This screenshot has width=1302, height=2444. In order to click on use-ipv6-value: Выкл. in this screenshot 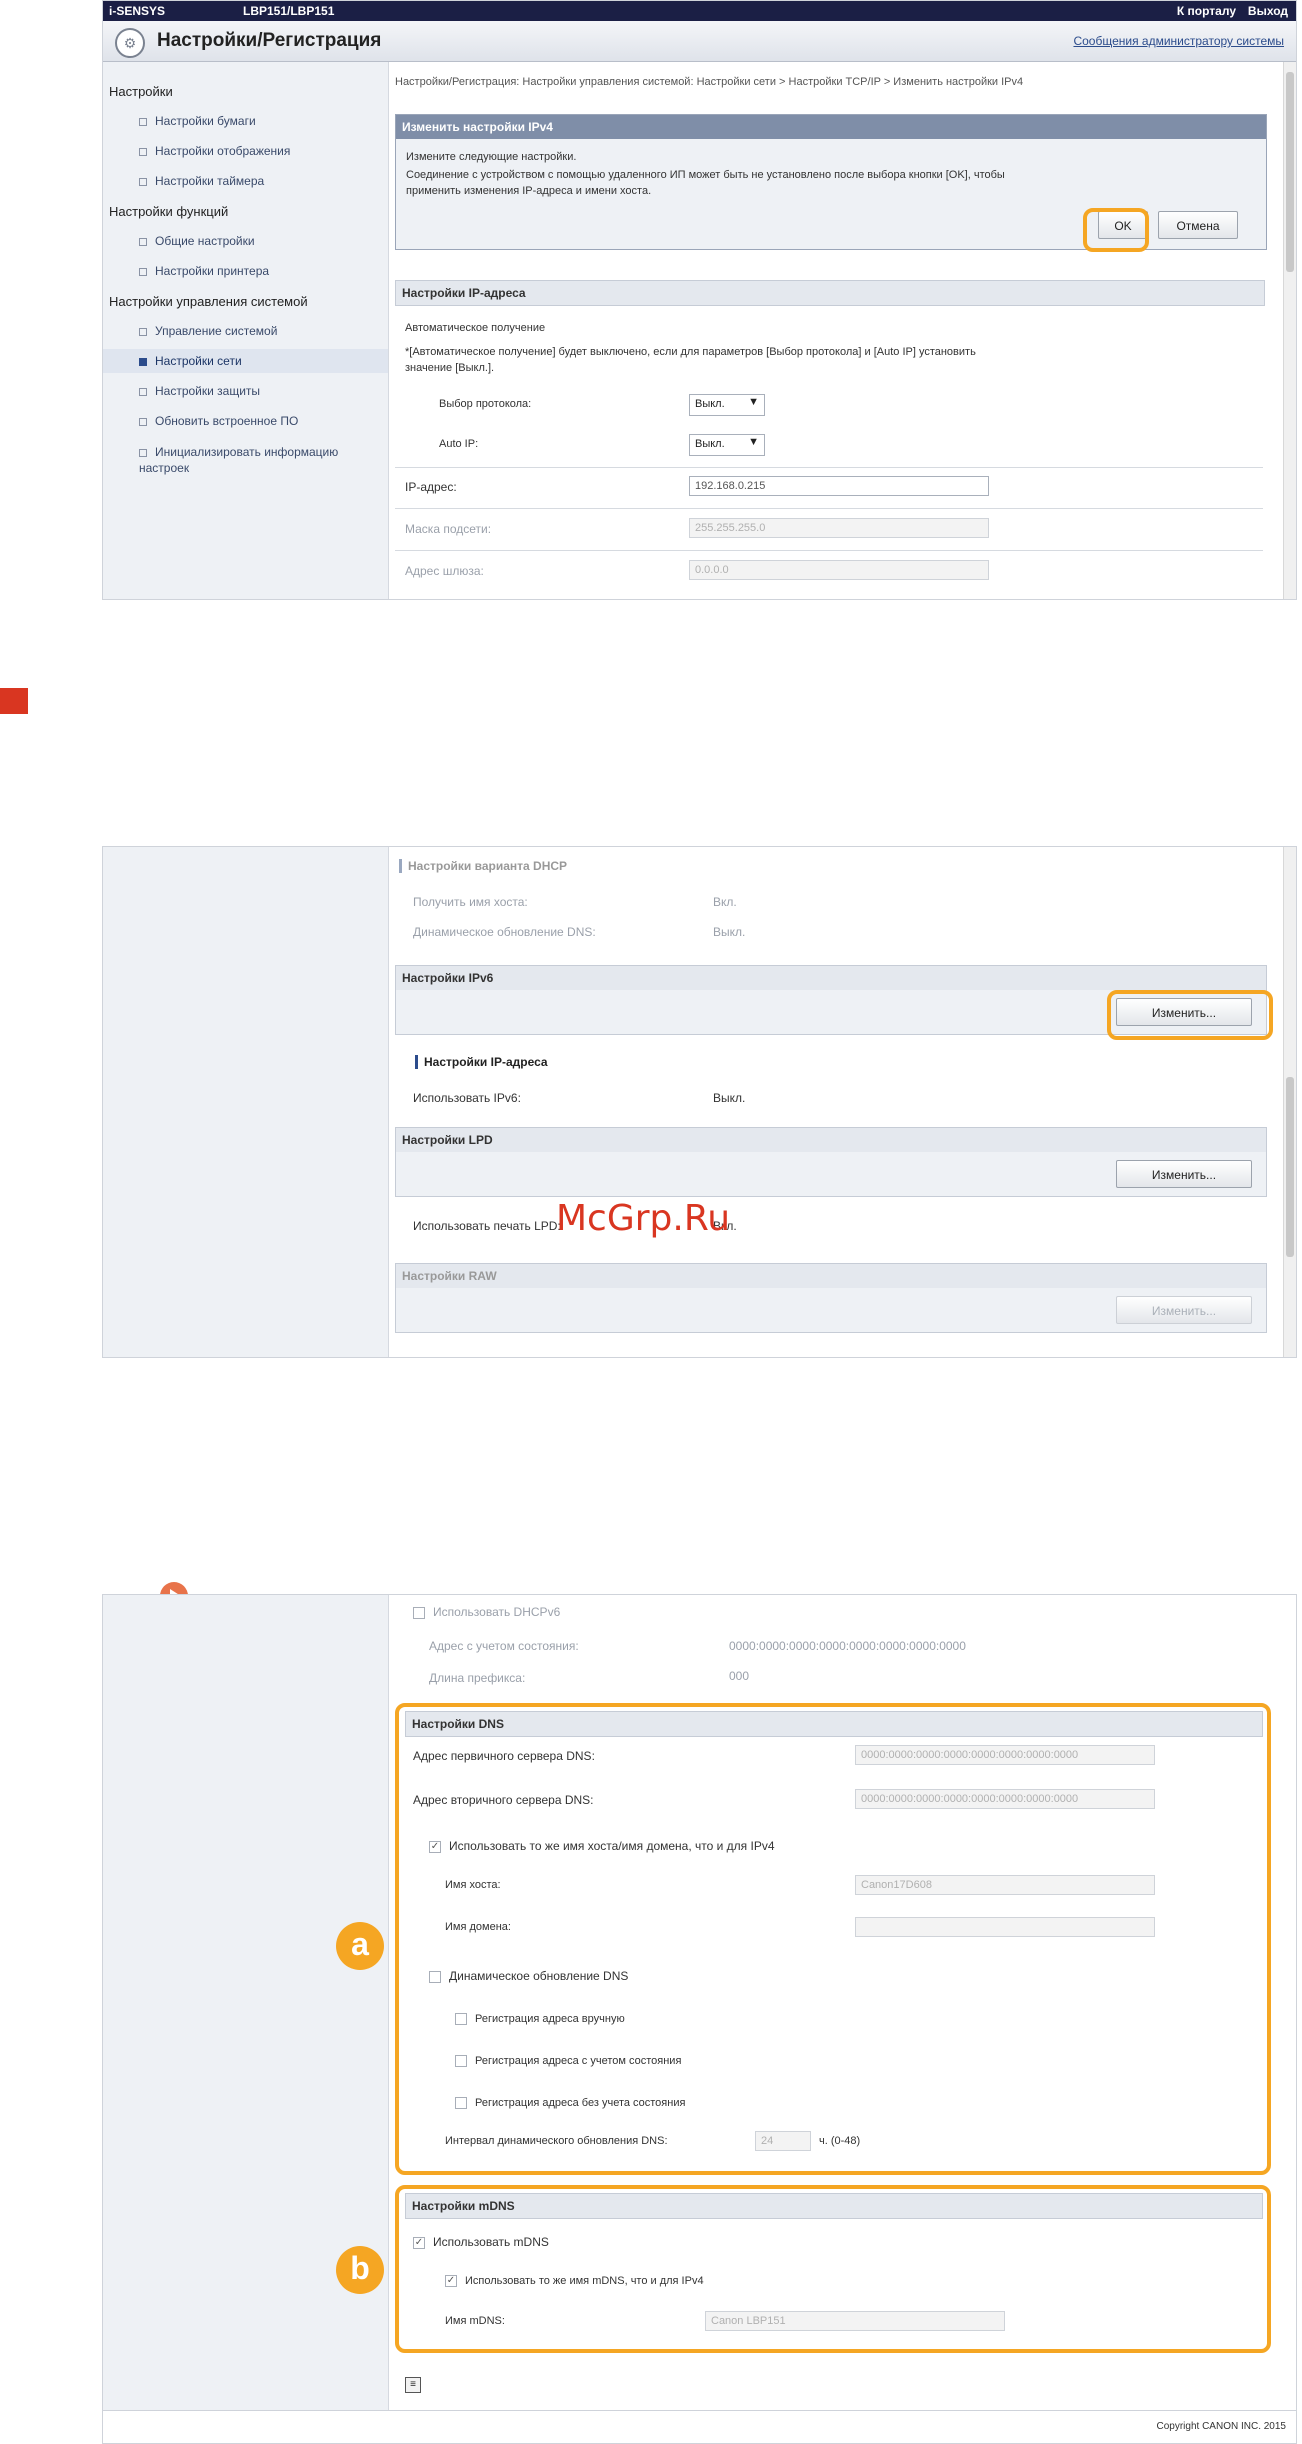, I will do `click(729, 1098)`.